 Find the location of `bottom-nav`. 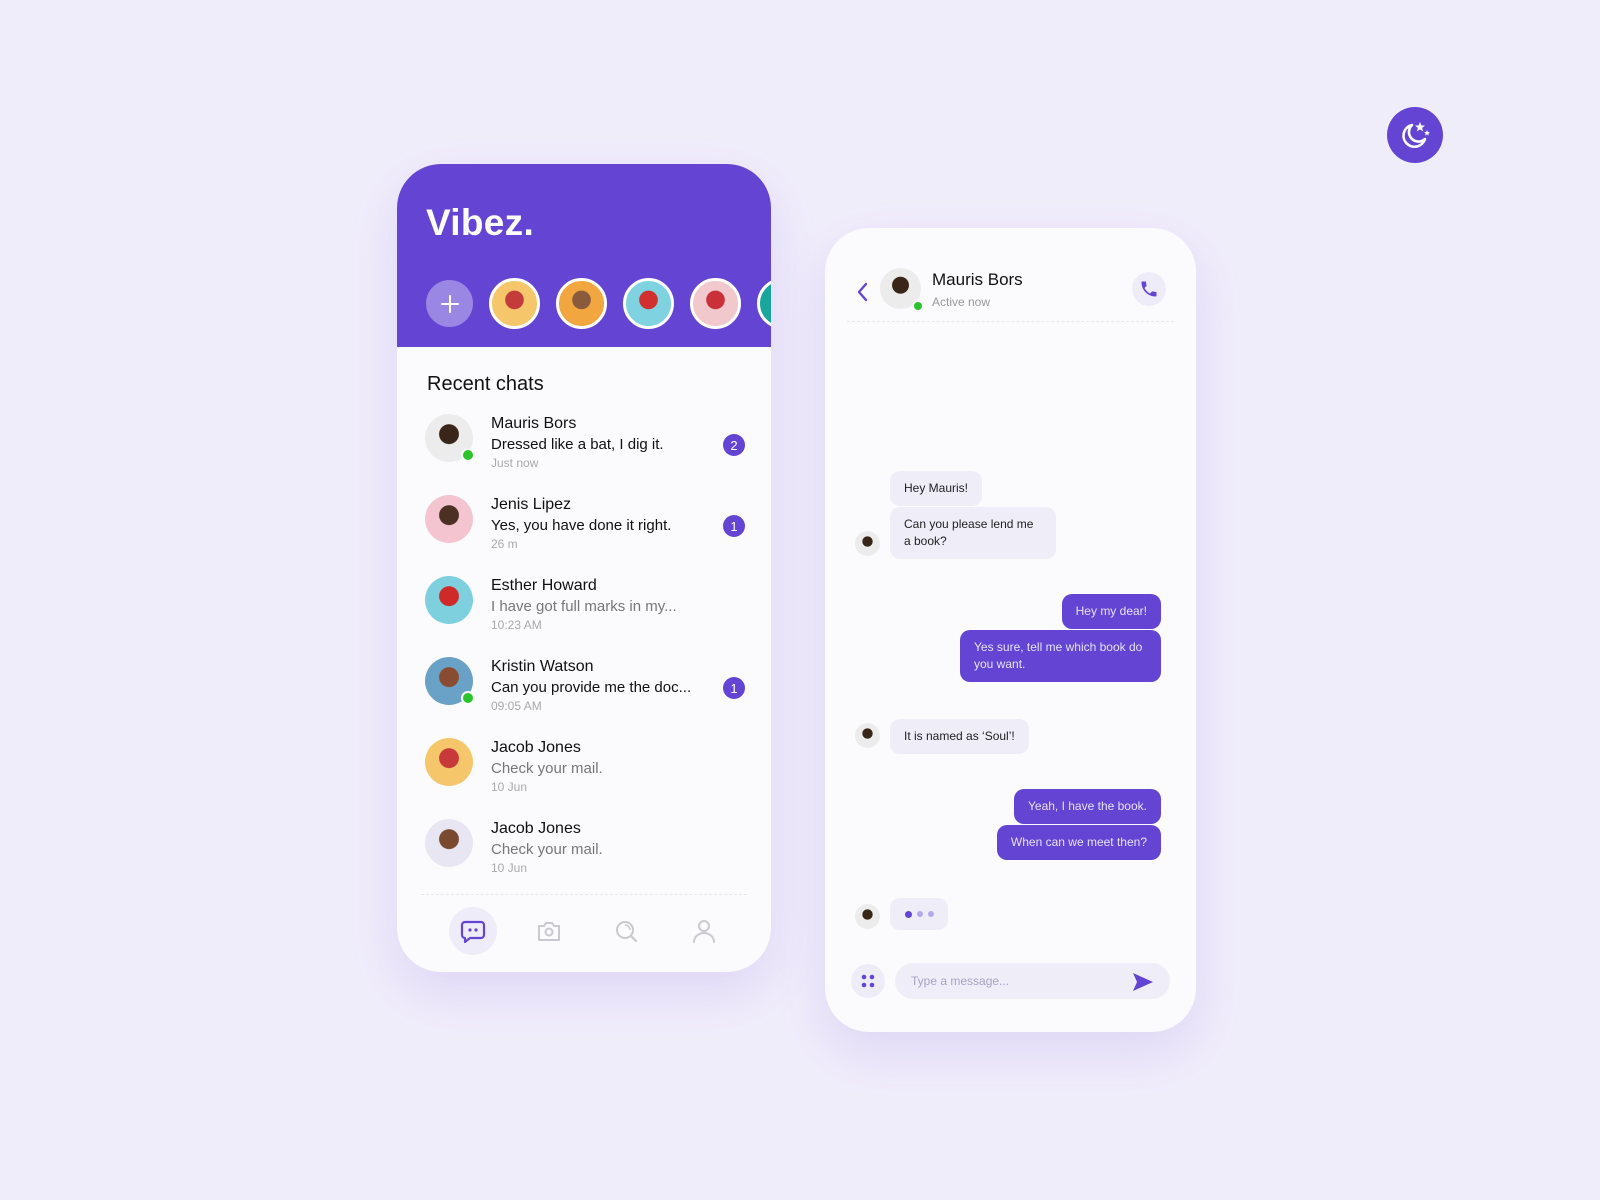

bottom-nav is located at coordinates (584, 932).